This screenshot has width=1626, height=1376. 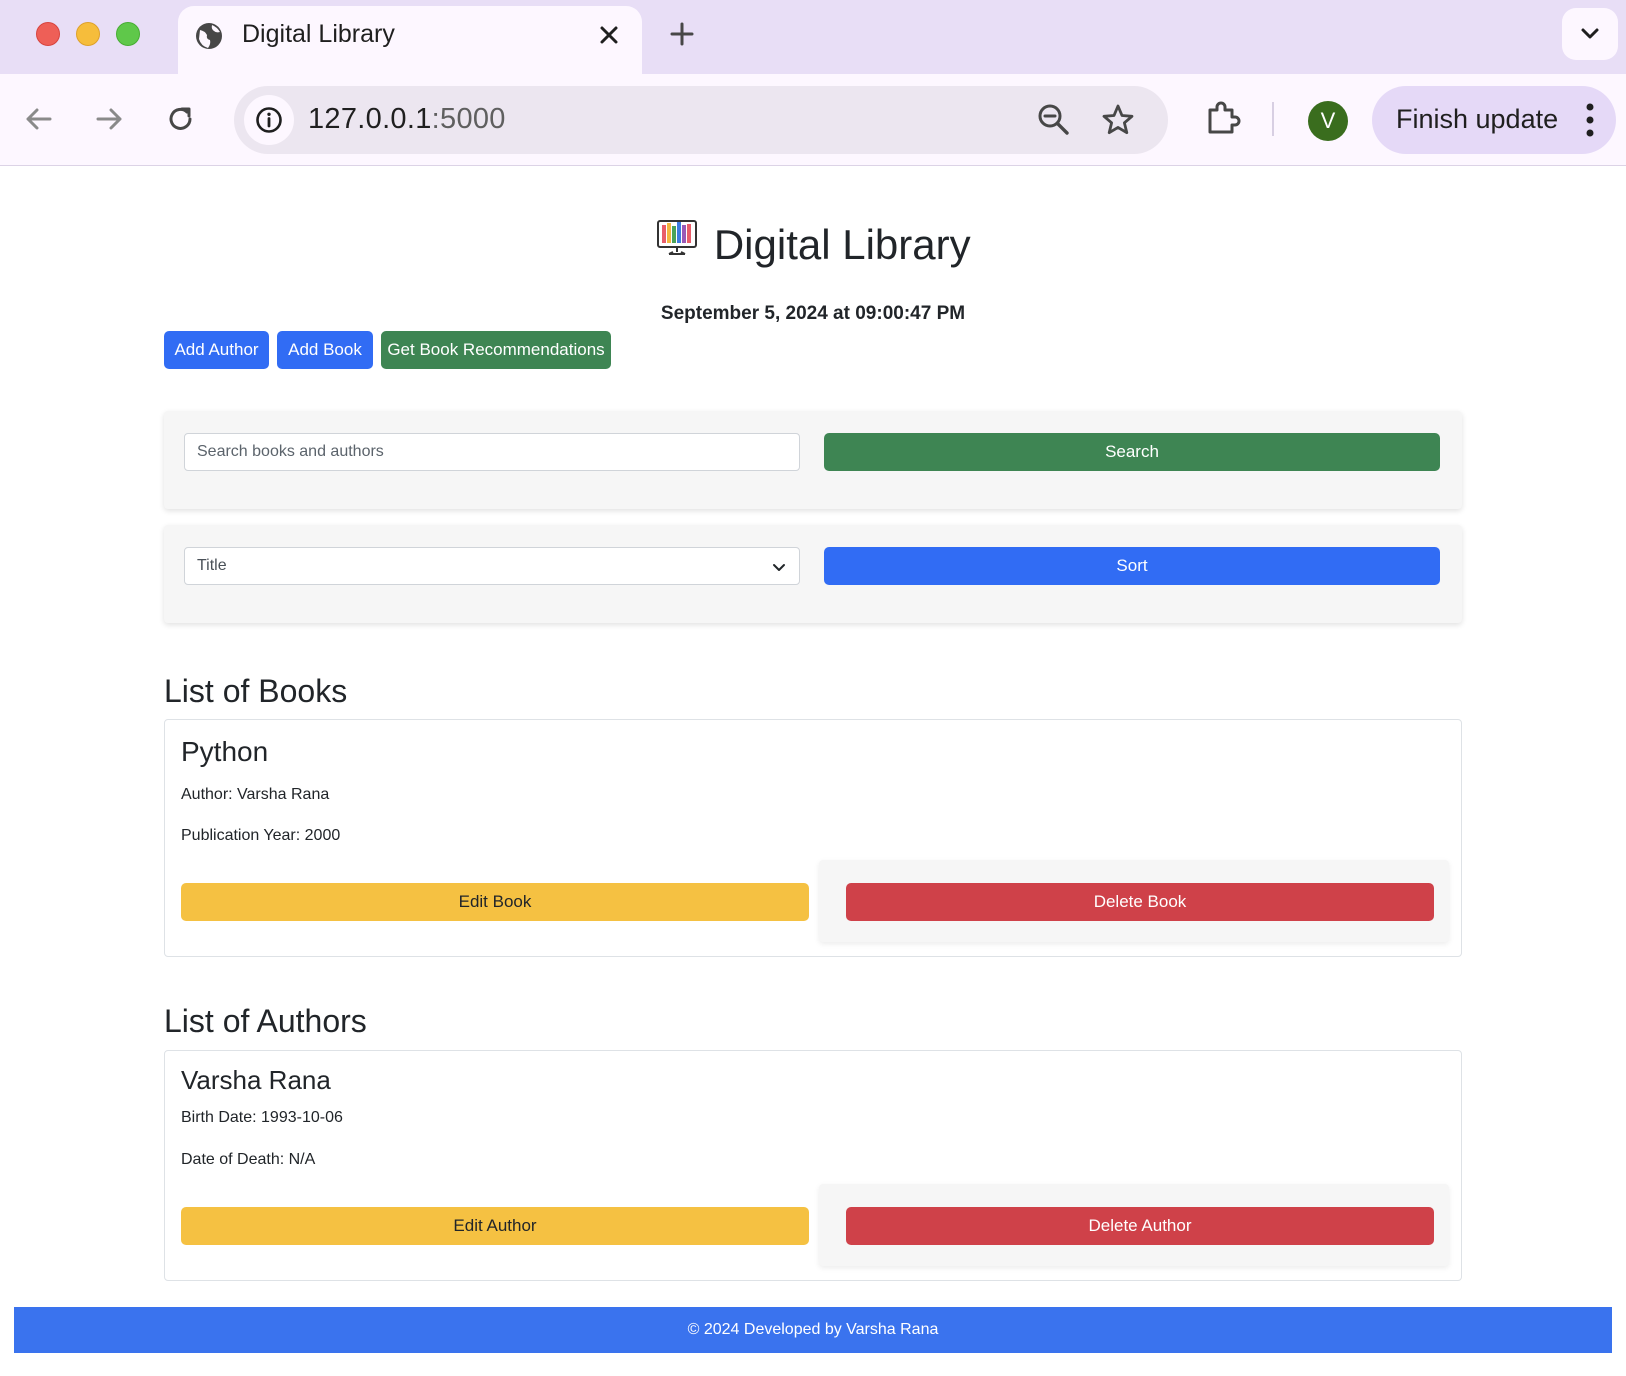 I want to click on window-minimize-button, so click(x=88, y=34).